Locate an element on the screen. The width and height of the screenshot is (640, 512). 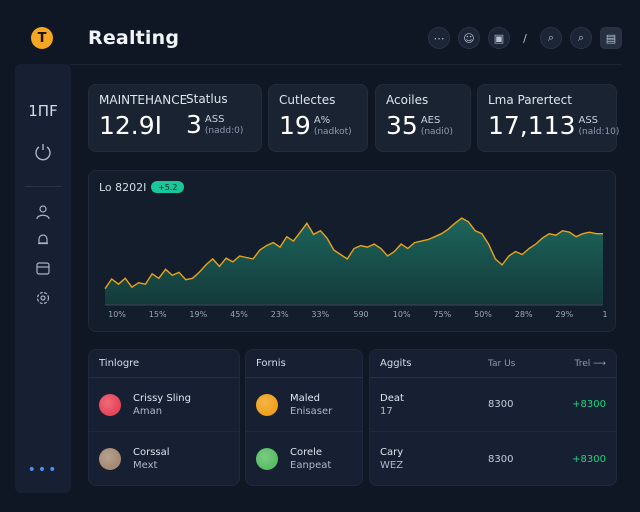
stat-value: 35 is located at coordinates (402, 125).